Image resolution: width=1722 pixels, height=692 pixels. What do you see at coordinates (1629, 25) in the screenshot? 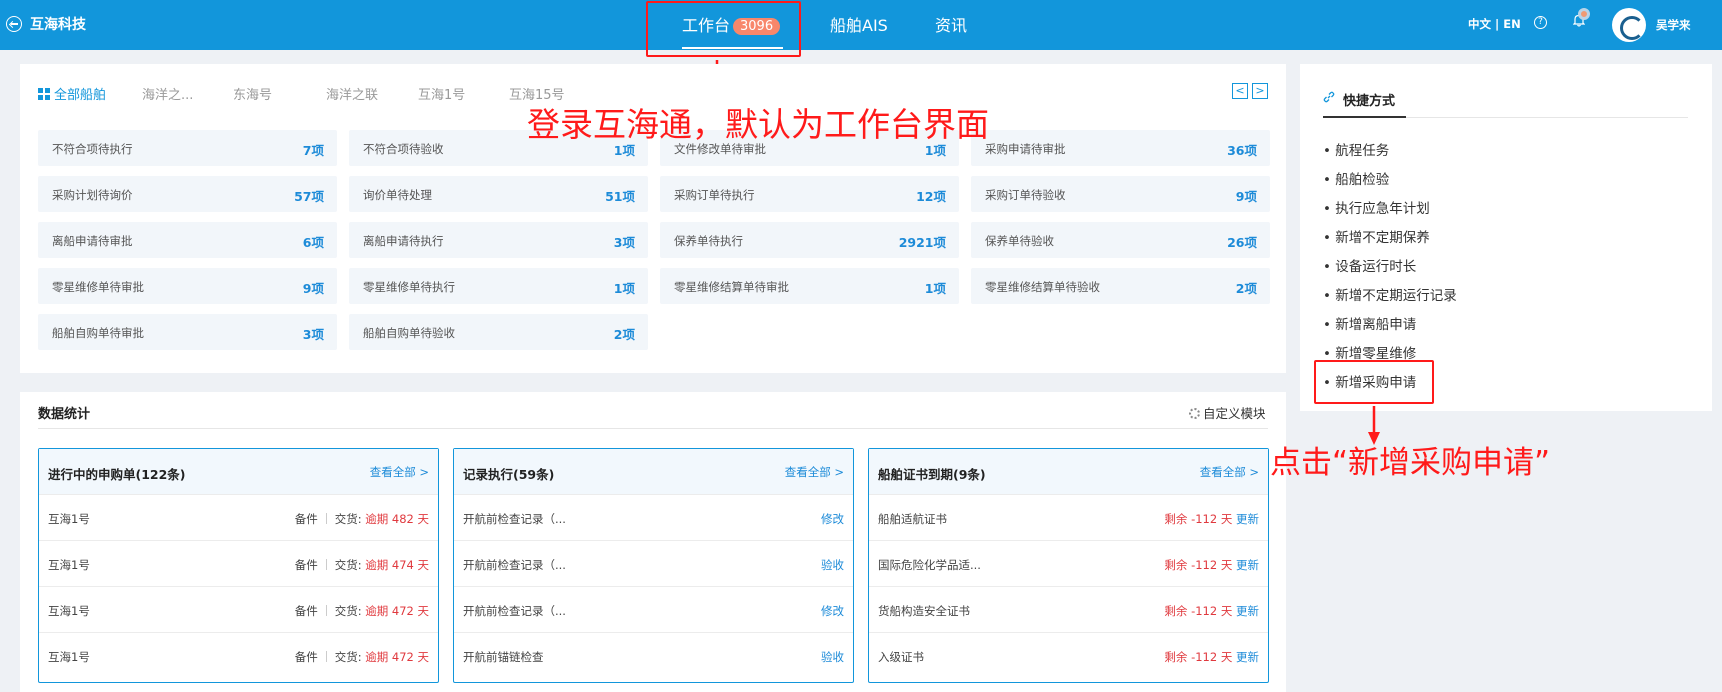
I see `avatar` at bounding box center [1629, 25].